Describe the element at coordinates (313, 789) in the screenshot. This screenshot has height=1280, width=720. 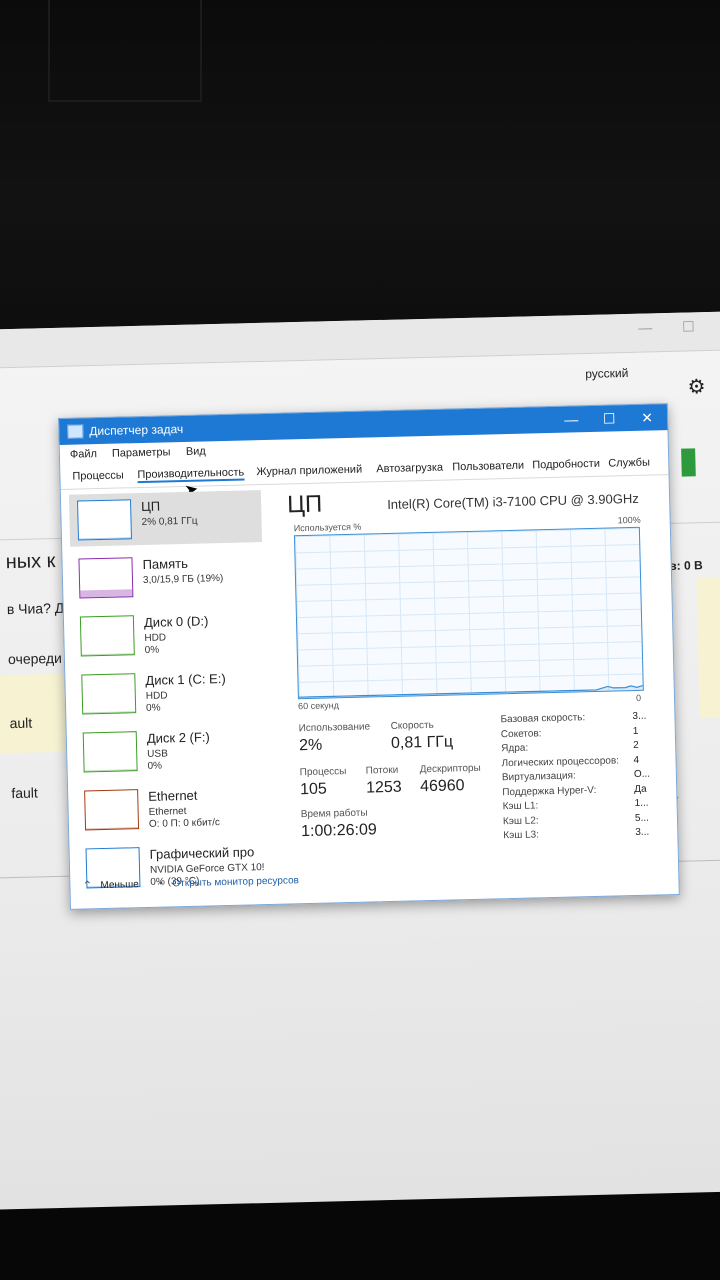
I see `processes-value: 105` at that location.